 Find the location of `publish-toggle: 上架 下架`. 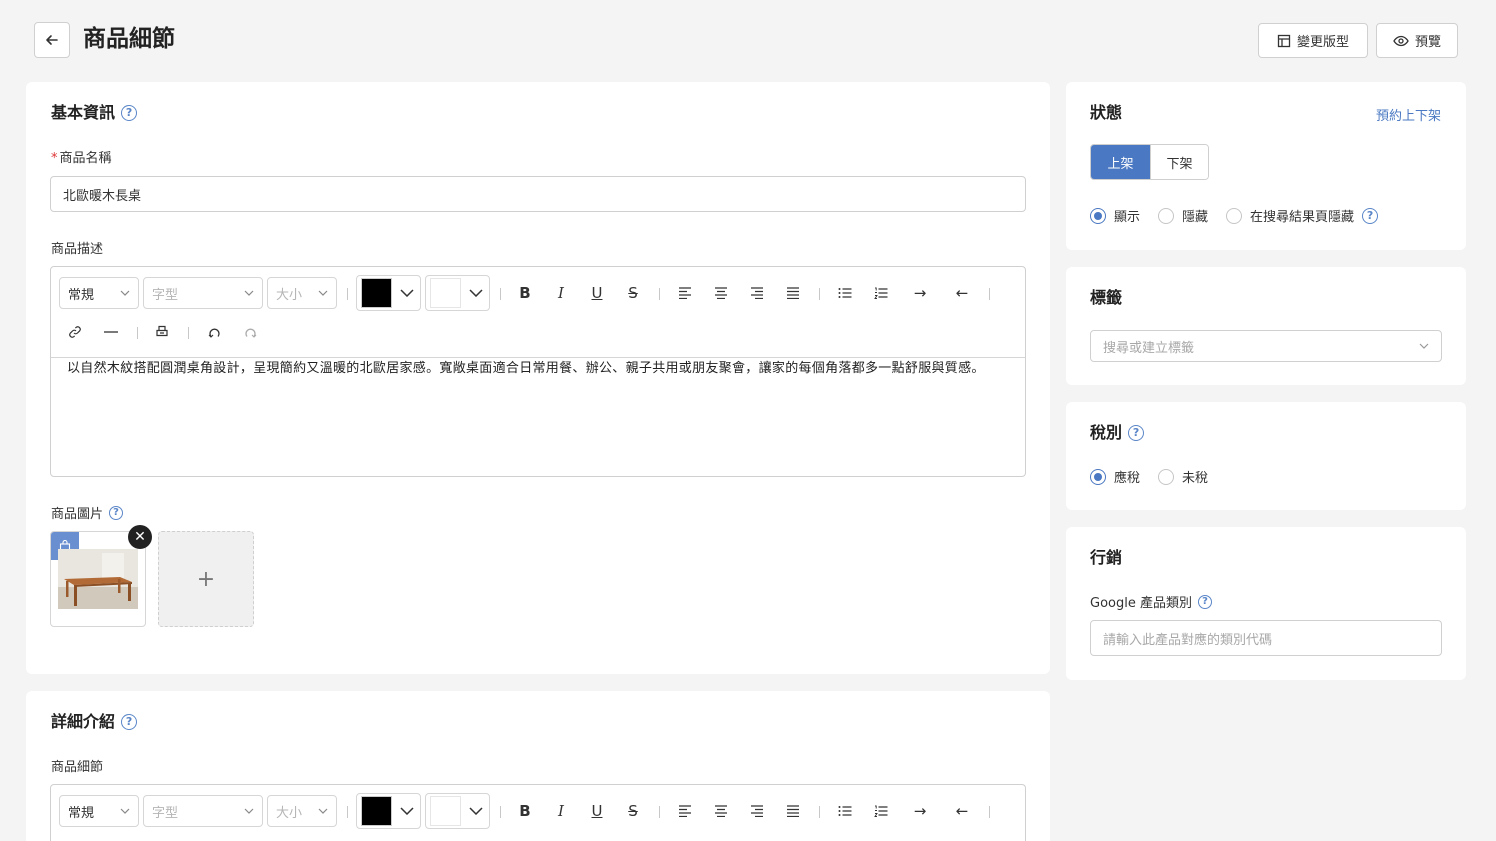

publish-toggle: 上架 下架 is located at coordinates (1149, 162).